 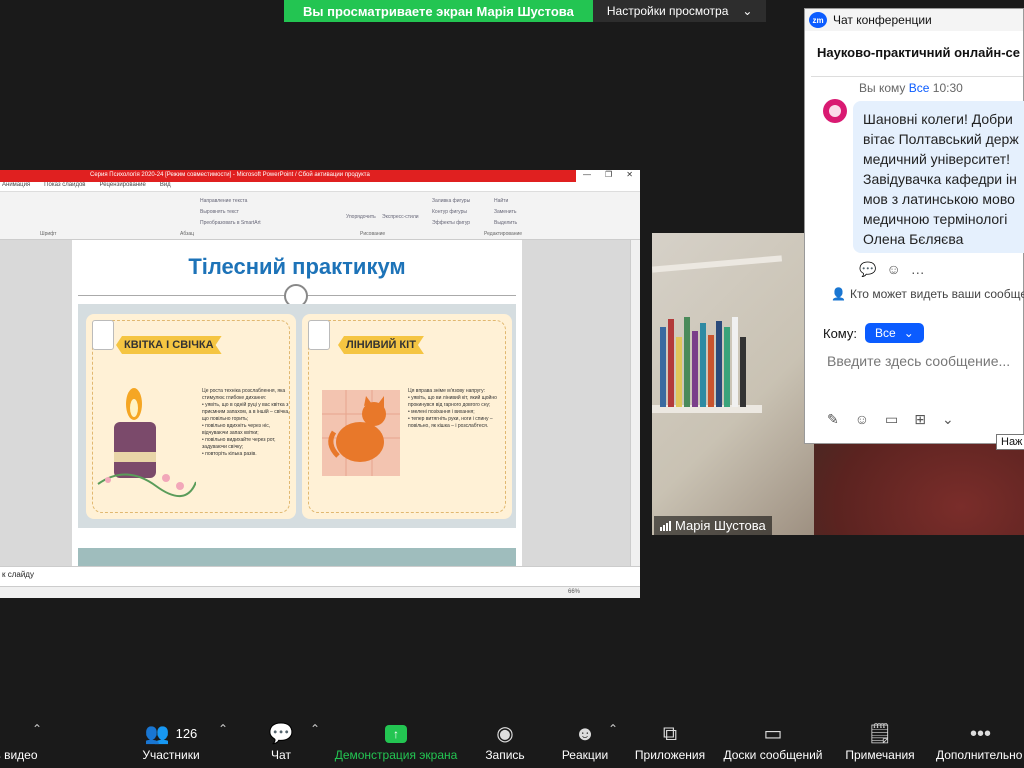 I want to click on ppt-vertical-scrollbar, so click(x=635, y=403).